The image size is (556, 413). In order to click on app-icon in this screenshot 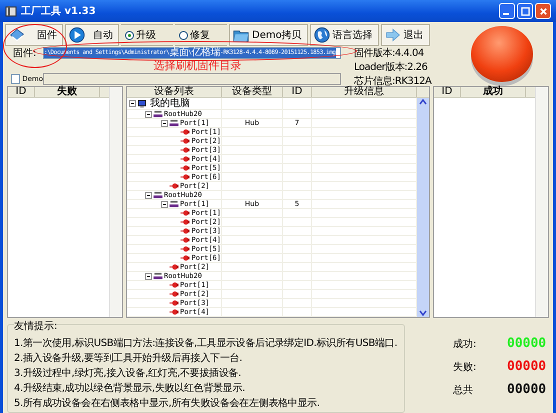, I will do `click(11, 11)`.